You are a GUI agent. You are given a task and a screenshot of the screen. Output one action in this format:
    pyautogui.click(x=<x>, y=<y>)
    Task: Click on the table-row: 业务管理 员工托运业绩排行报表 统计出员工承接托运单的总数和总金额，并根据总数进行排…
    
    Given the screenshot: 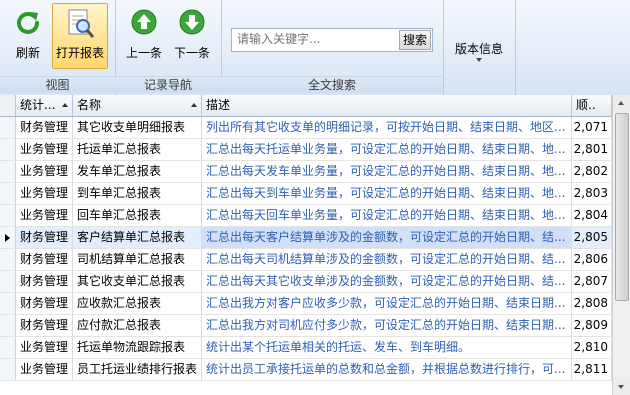 What is the action you would take?
    pyautogui.click(x=306, y=370)
    